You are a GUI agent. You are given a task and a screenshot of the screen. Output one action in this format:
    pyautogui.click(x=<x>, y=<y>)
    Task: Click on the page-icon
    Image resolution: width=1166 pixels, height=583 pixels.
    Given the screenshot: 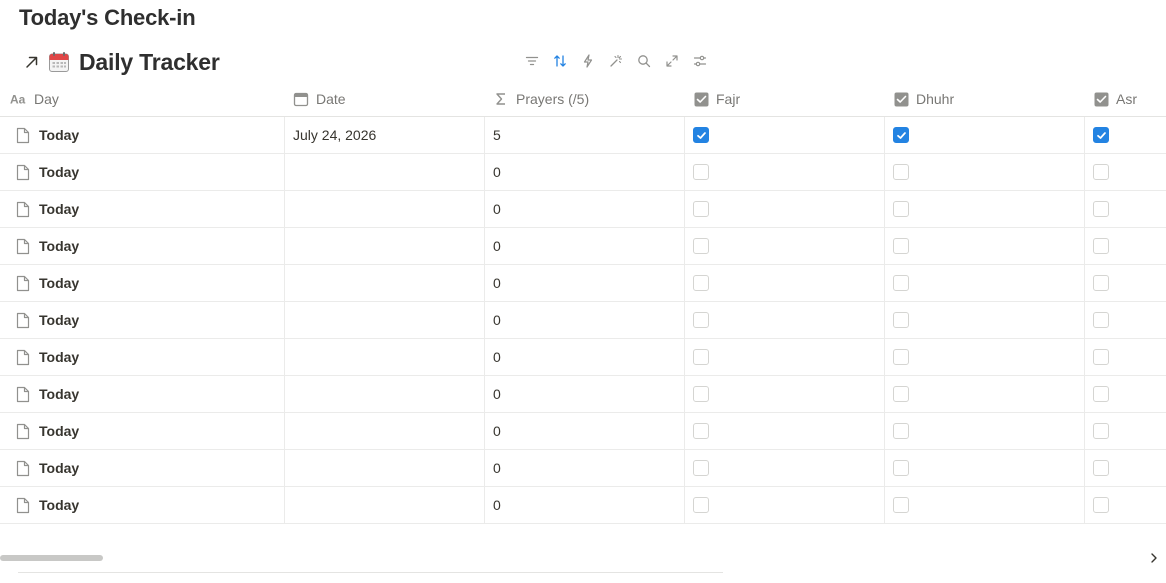 What is the action you would take?
    pyautogui.click(x=23, y=357)
    